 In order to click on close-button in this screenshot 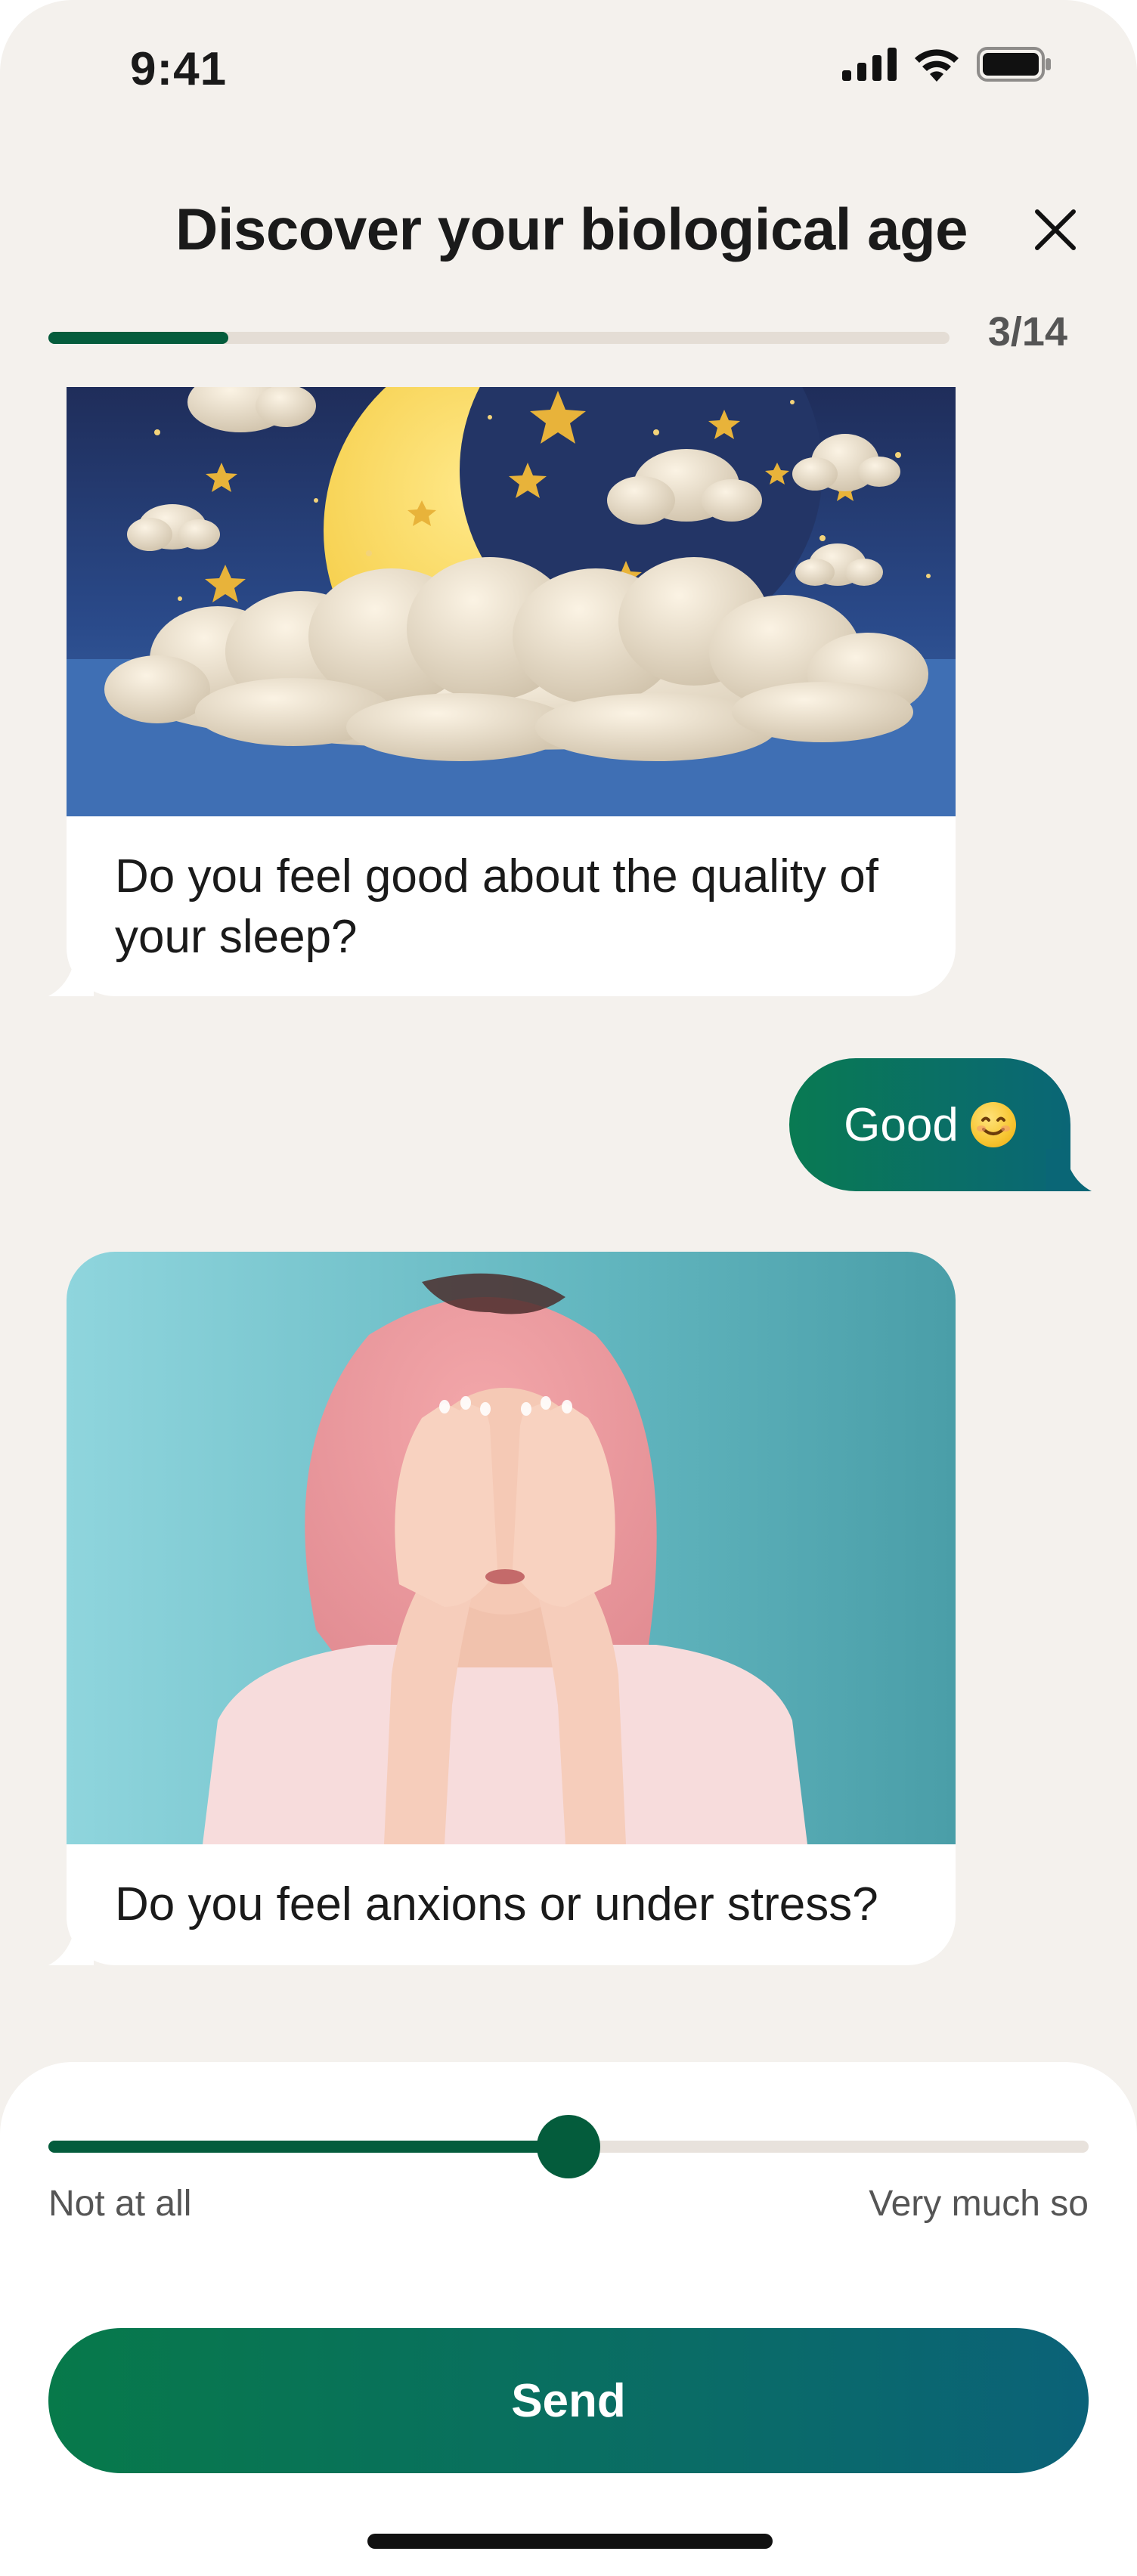, I will do `click(1055, 230)`.